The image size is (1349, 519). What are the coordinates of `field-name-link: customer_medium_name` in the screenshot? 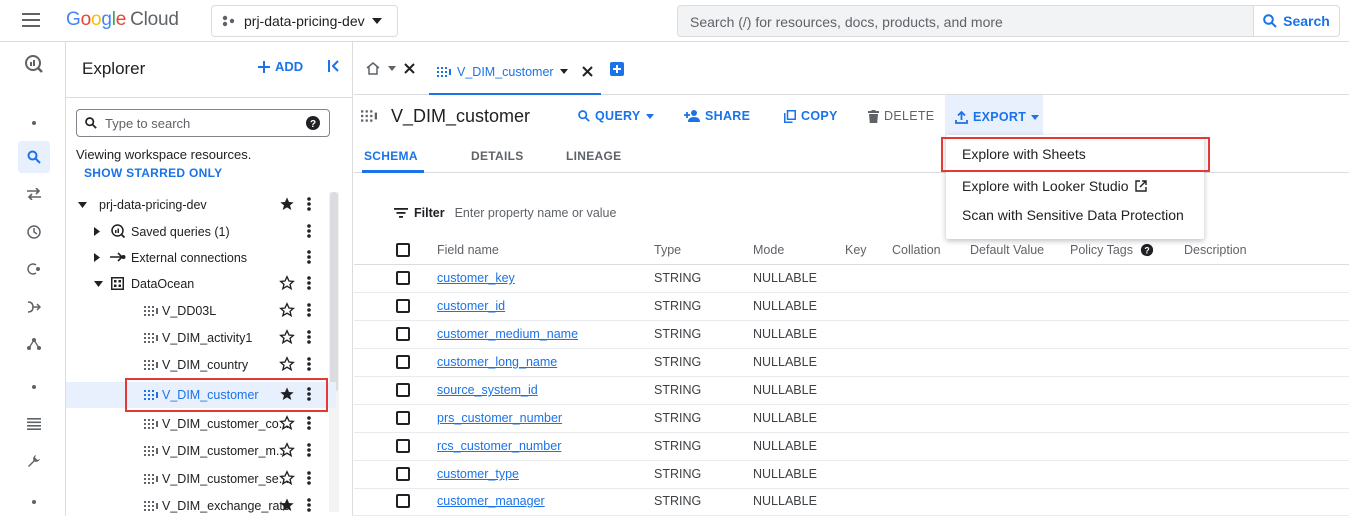 It's located at (507, 334).